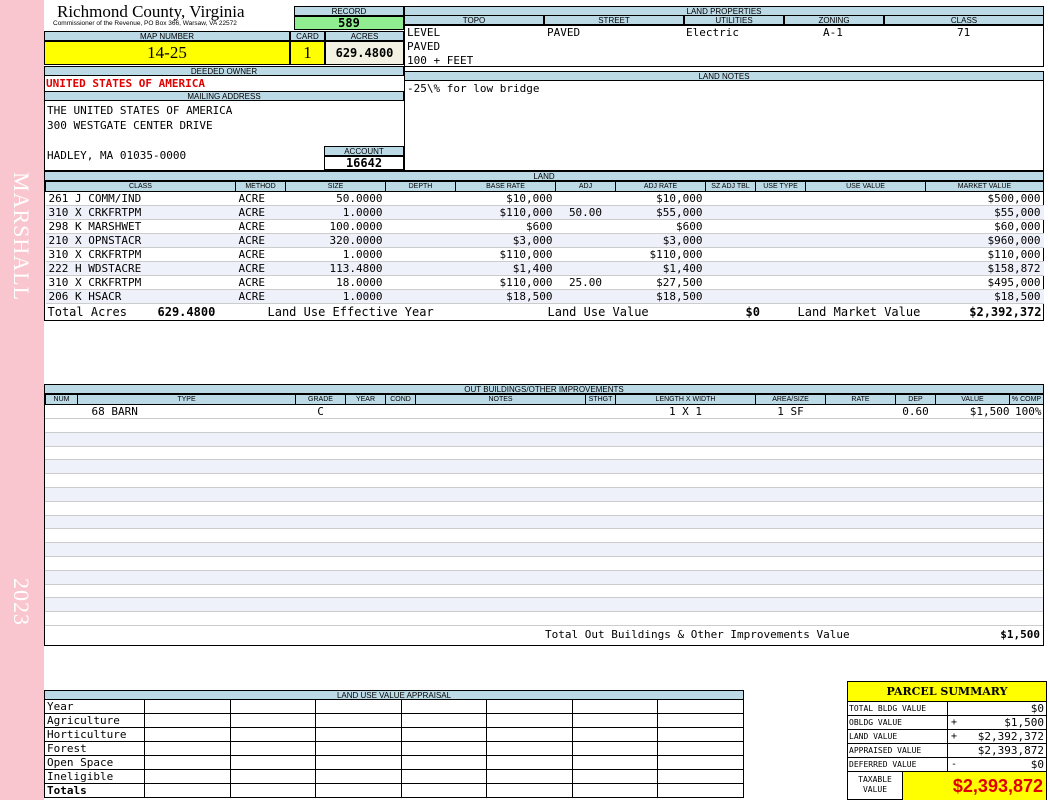 The width and height of the screenshot is (1050, 800). What do you see at coordinates (780, 186) in the screenshot?
I see `land-col-use-type: USE TYPE` at bounding box center [780, 186].